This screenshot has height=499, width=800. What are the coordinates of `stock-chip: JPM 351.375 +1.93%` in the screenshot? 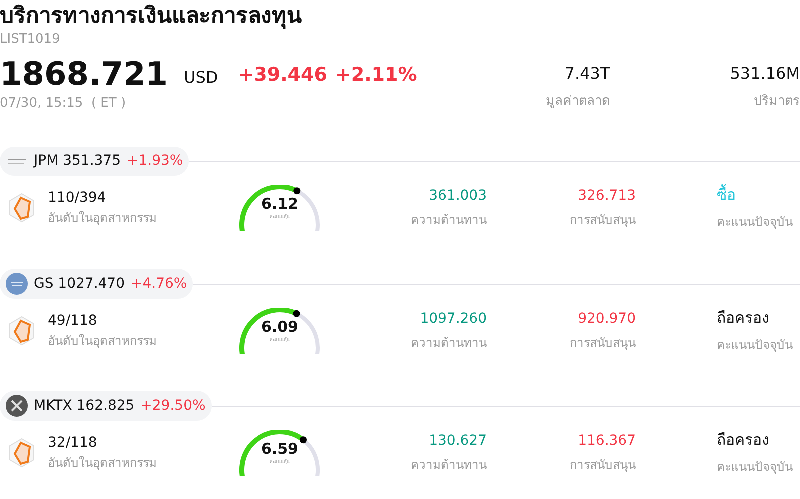 It's located at (95, 161).